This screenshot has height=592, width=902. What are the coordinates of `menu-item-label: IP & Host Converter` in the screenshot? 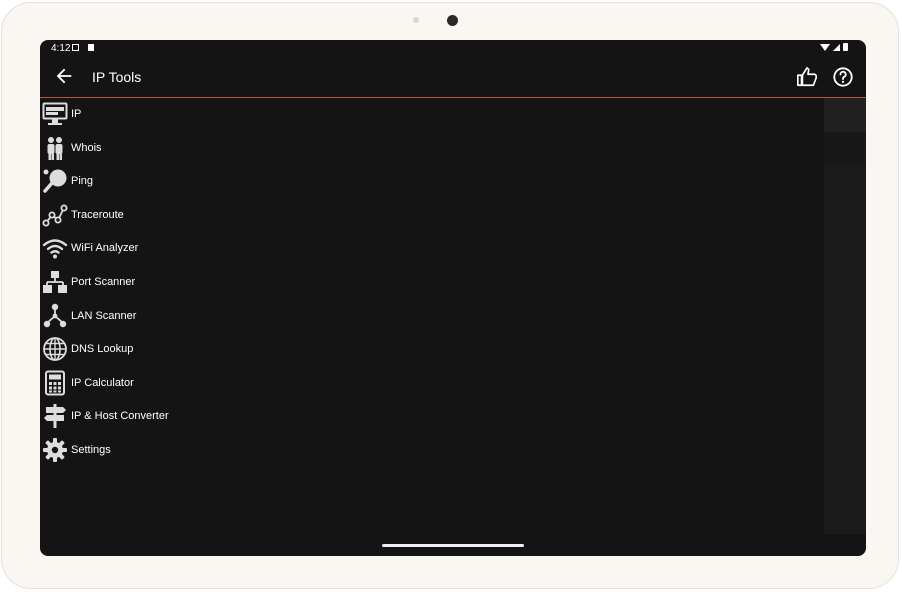 It's located at (120, 416).